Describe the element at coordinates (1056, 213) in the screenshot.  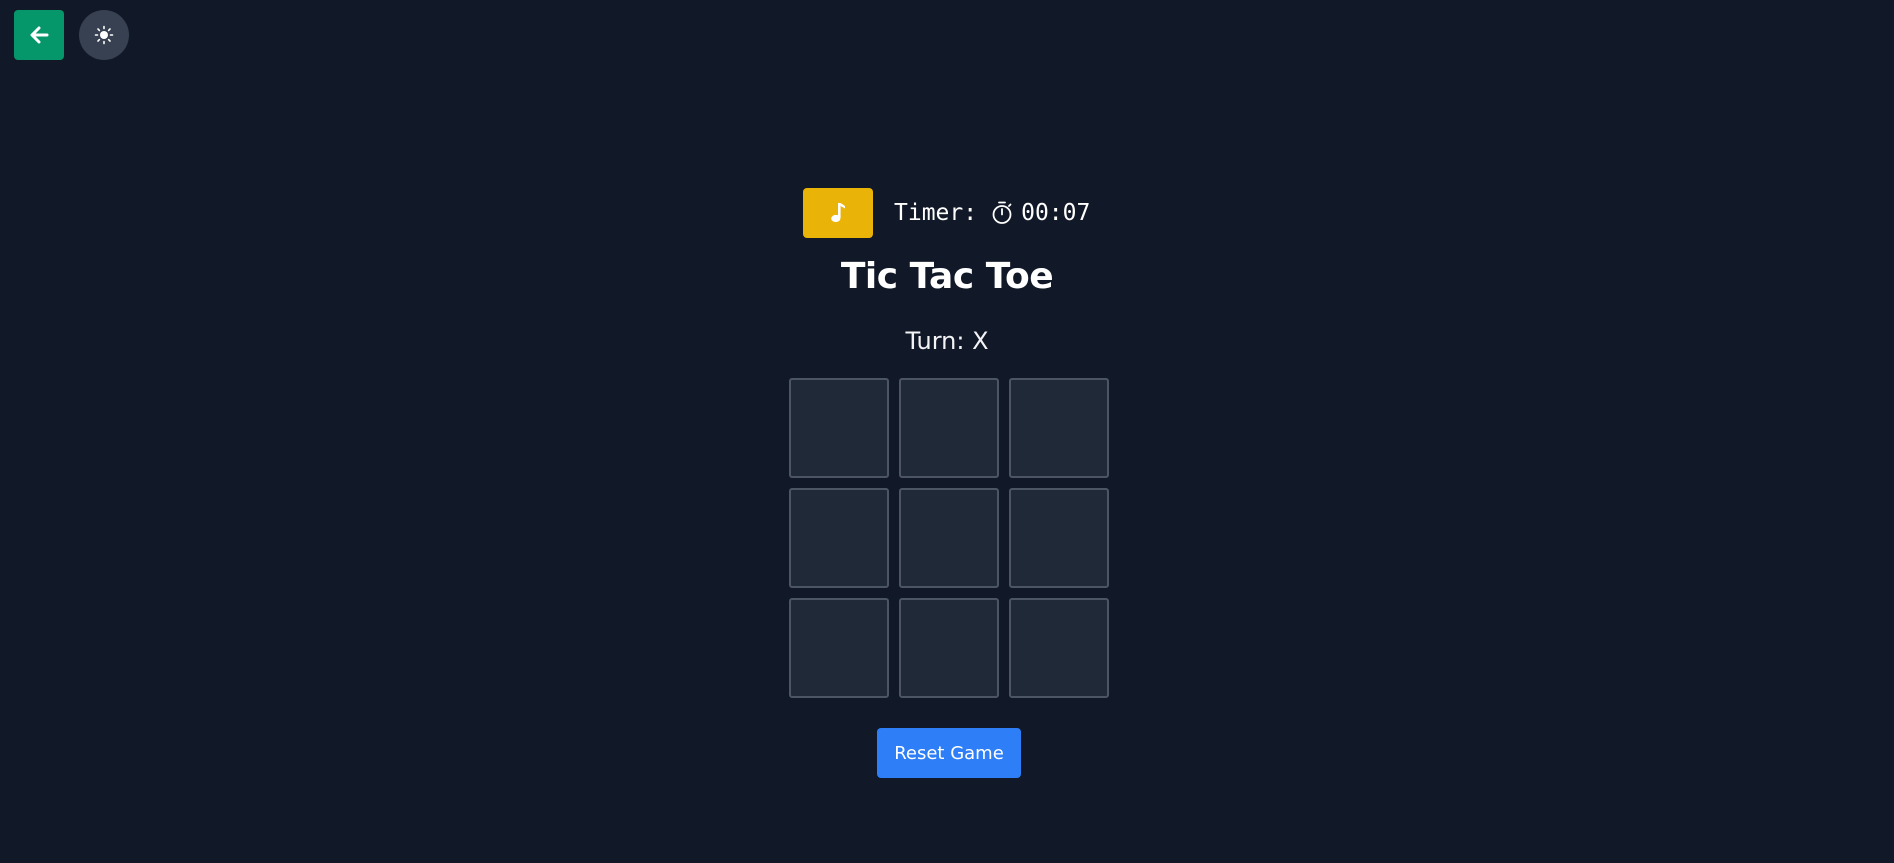
I see `timer-value: 00:07` at that location.